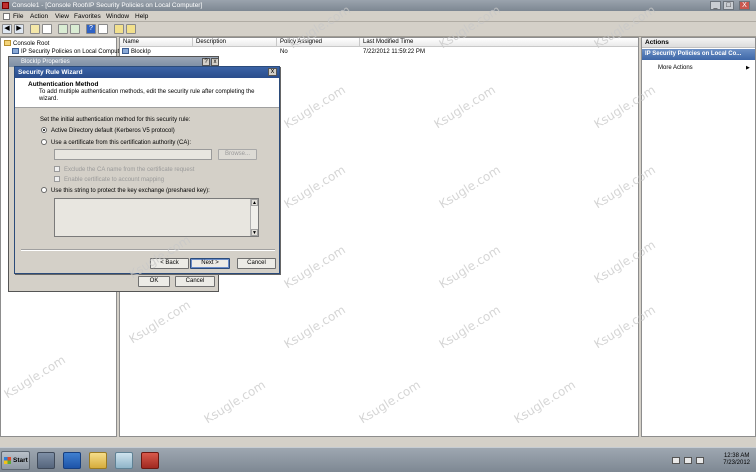 This screenshot has width=756, height=472. I want to click on toolbar: ◀ ▶ ?, so click(378, 29).